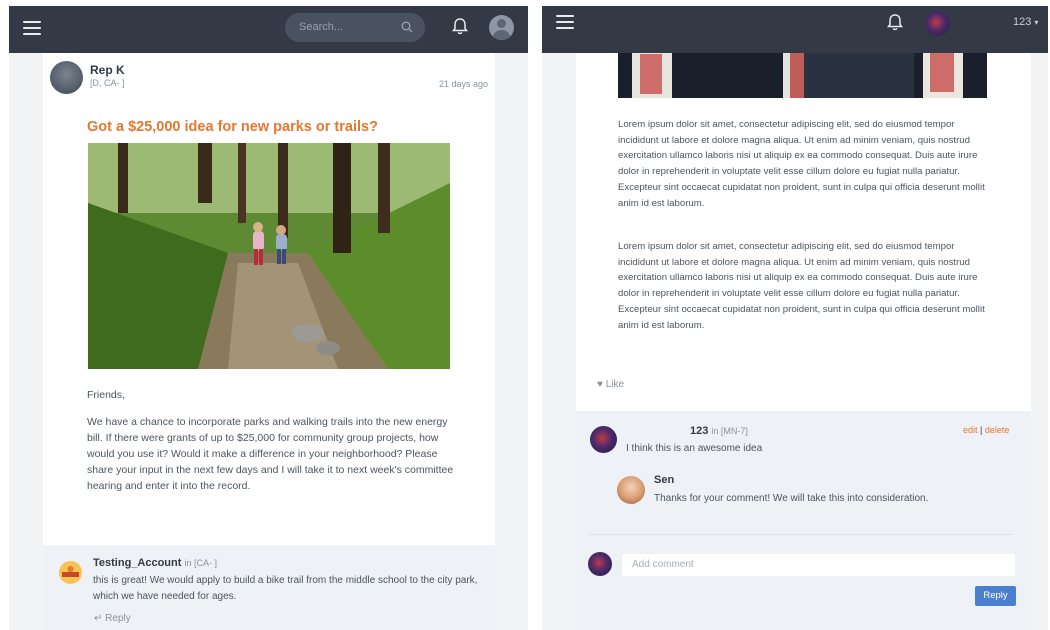 The image size is (1050, 630). I want to click on top-navbar: 123 ▾, so click(795, 29).